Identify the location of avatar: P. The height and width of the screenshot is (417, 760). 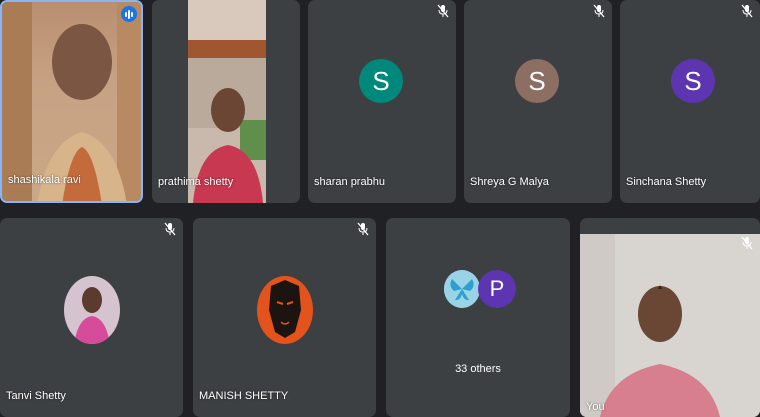
(497, 289).